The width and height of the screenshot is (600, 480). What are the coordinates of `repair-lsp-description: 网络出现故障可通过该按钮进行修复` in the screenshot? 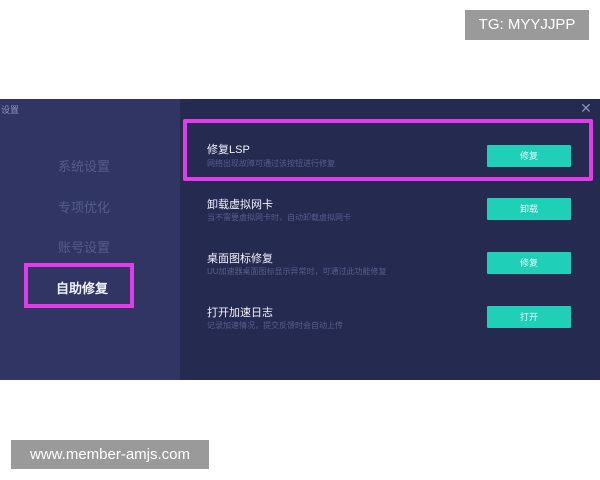 It's located at (271, 163).